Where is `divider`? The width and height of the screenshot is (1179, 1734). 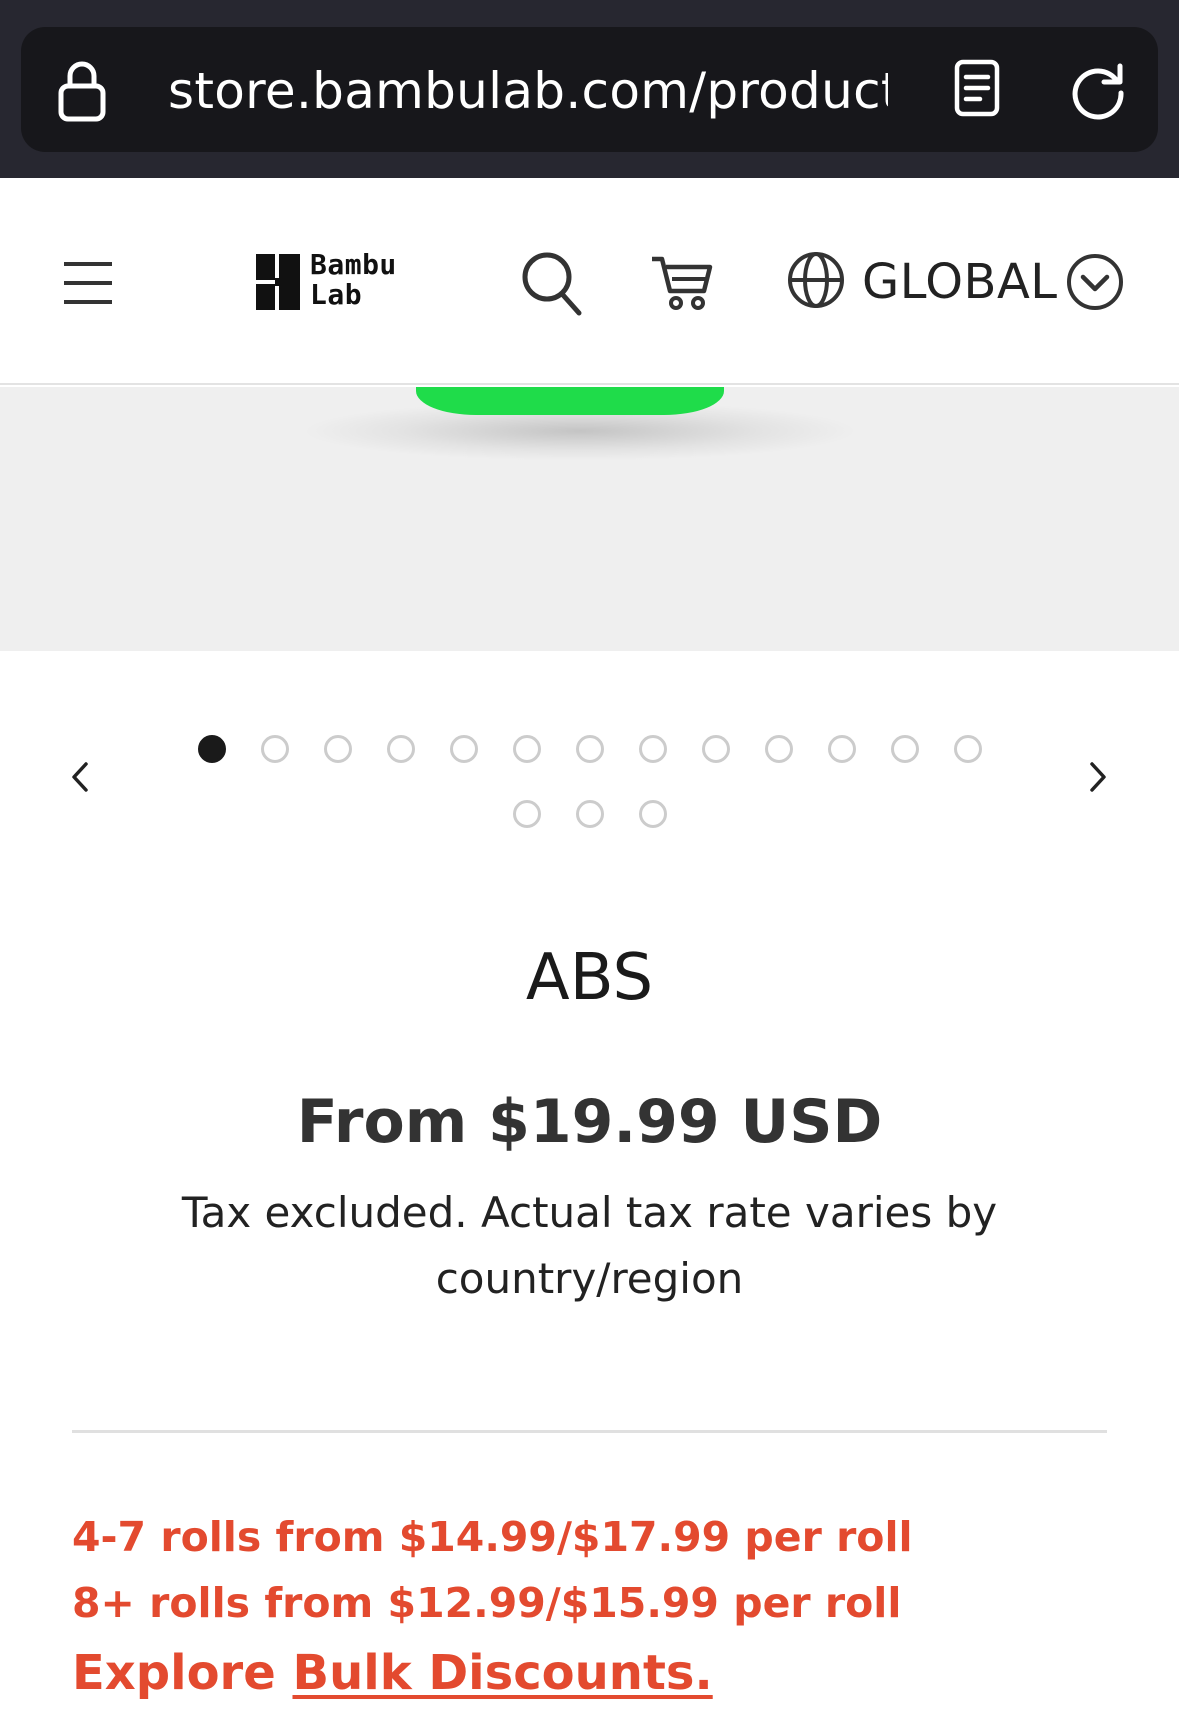 divider is located at coordinates (589, 1431).